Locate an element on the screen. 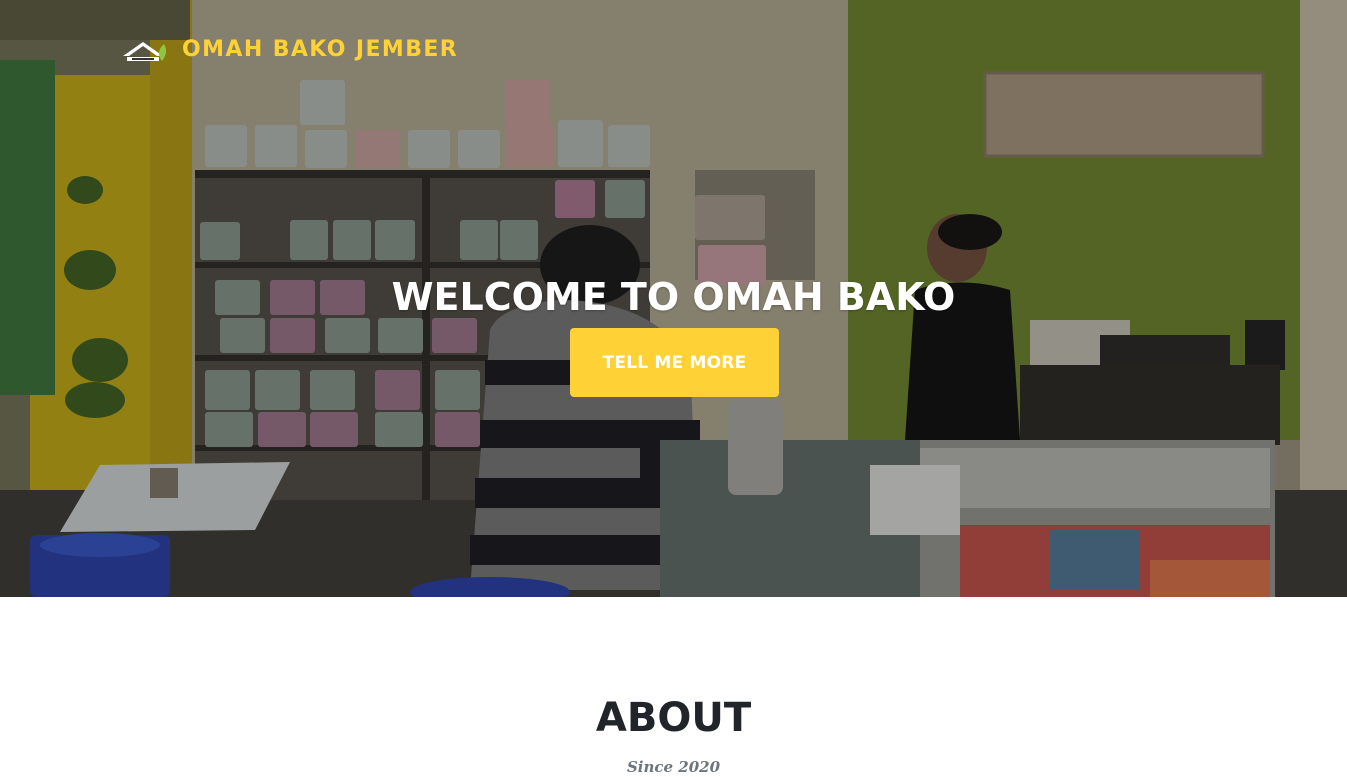 The width and height of the screenshot is (1347, 777). hero-title: WELCOME TO OMAH BAKO is located at coordinates (673, 297).